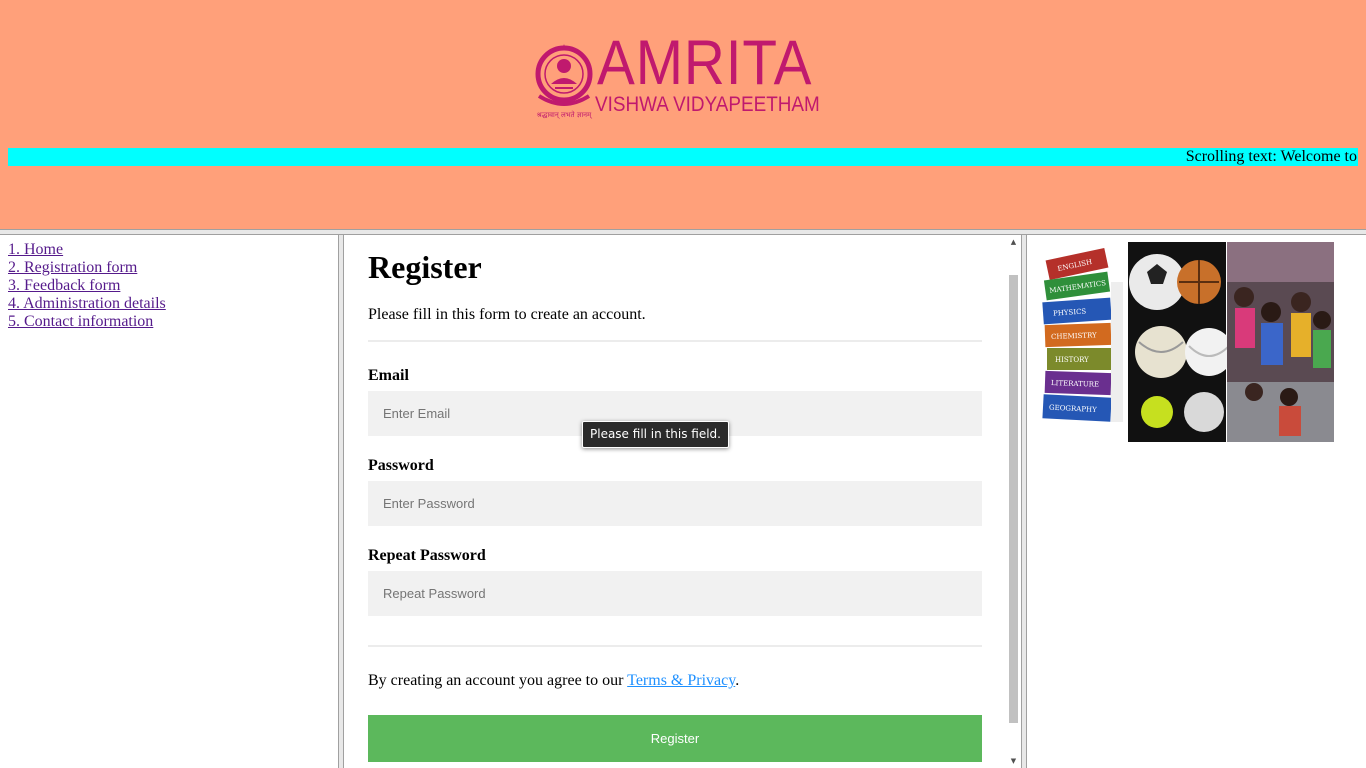  Describe the element at coordinates (1013, 761) in the screenshot. I see `scroll-down-arrow-icon: ▼` at that location.